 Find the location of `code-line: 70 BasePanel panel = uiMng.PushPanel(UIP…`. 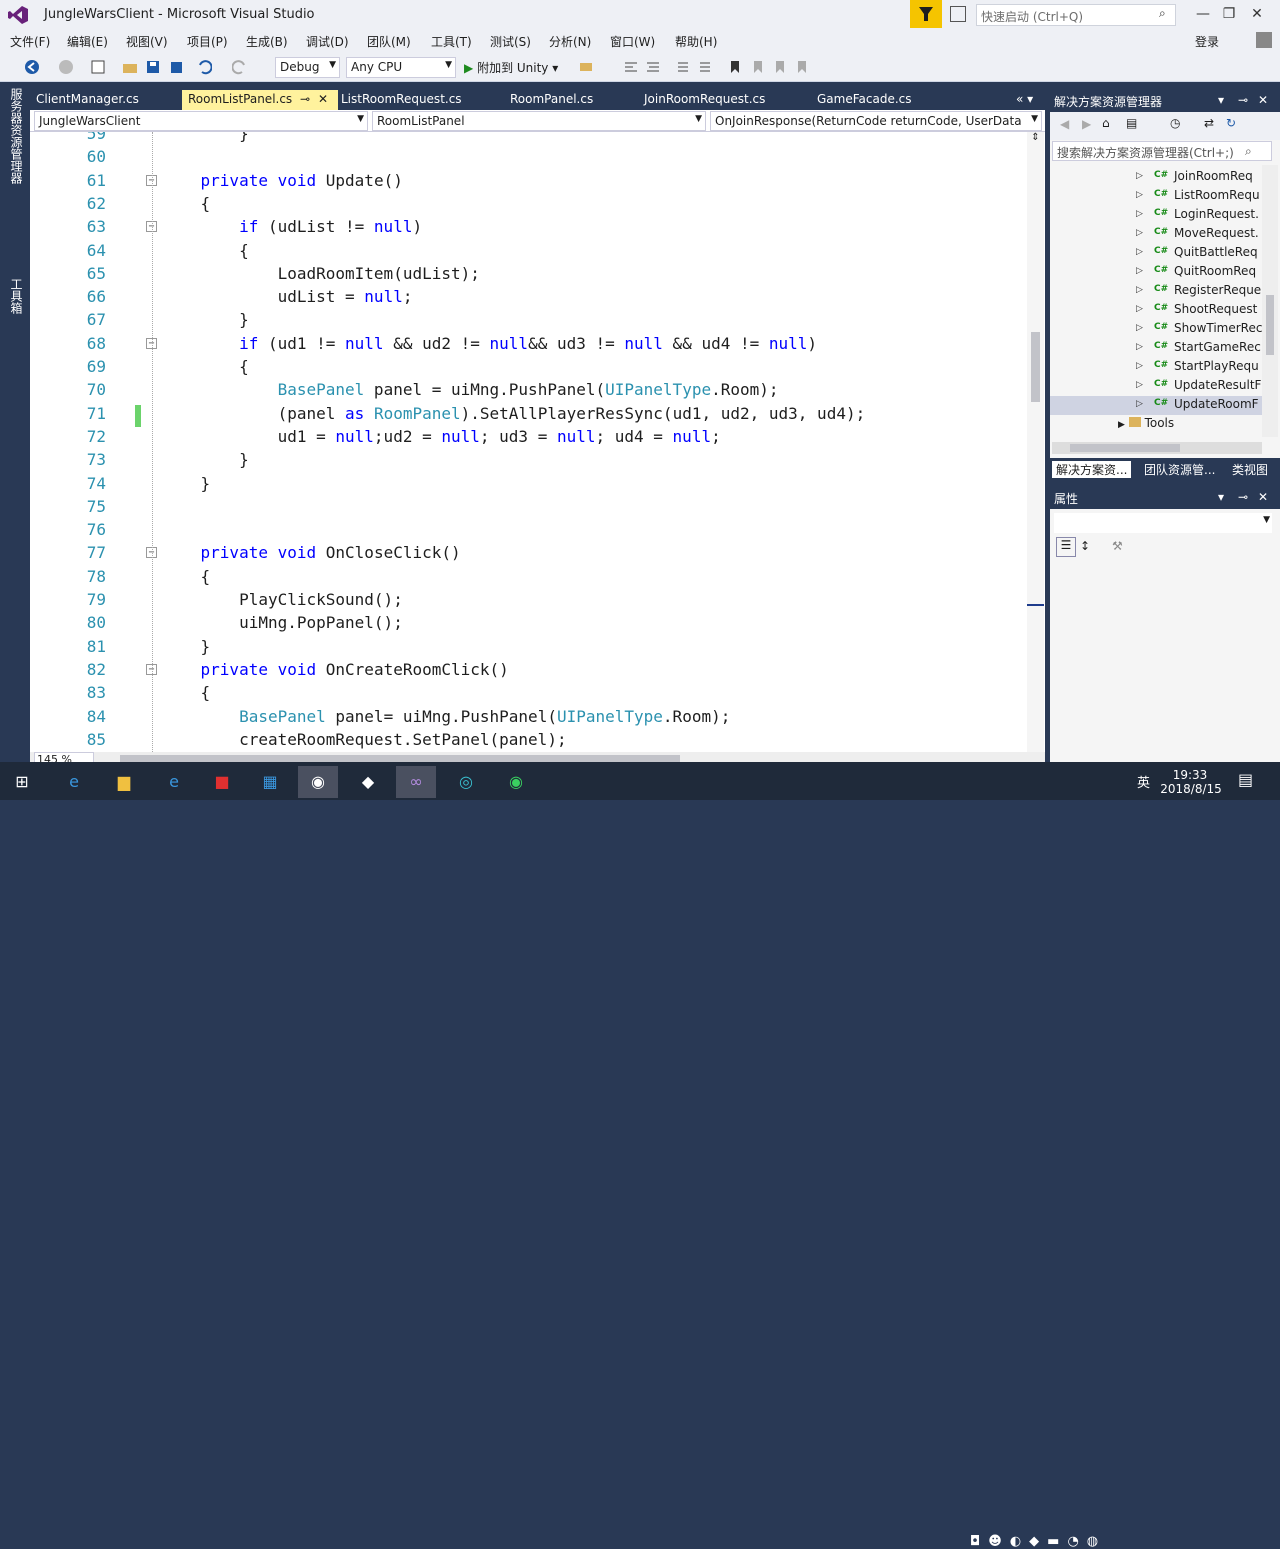

code-line: 70 BasePanel panel = uiMng.PushPanel(UIP… is located at coordinates (530, 391).